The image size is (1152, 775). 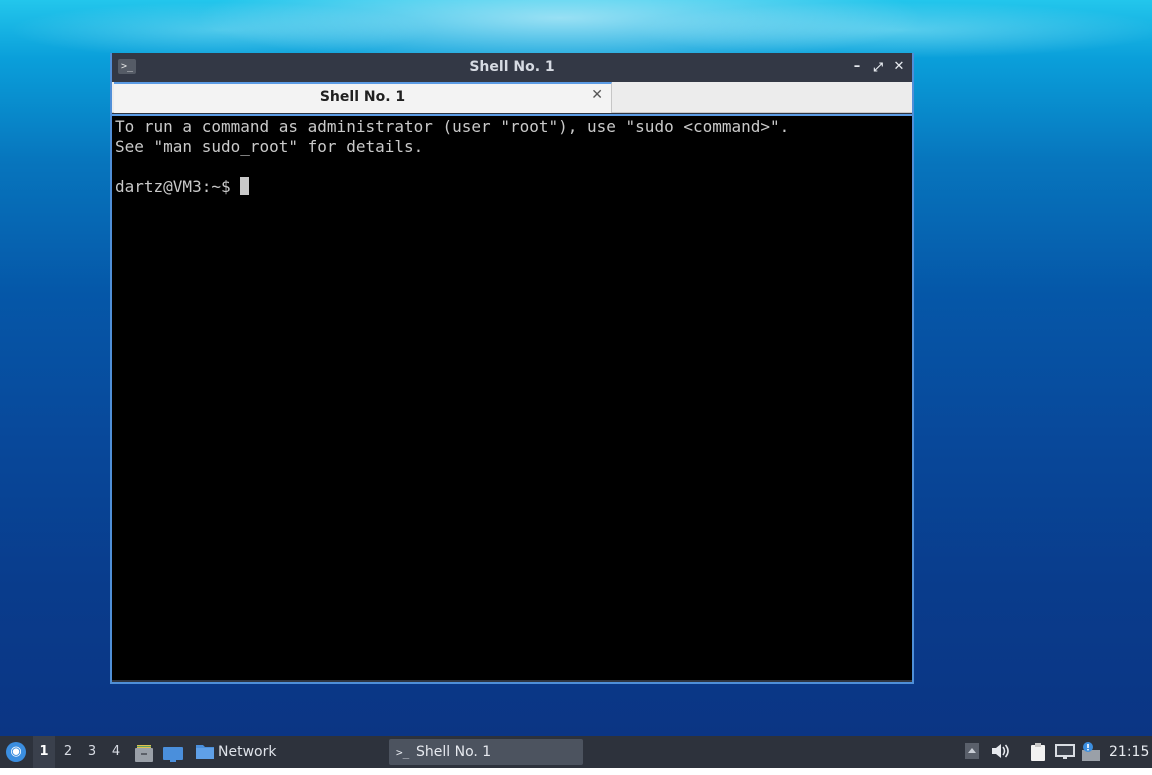 What do you see at coordinates (269, 146) in the screenshot?
I see `terminal-line: See "man sudo_root" for details.` at bounding box center [269, 146].